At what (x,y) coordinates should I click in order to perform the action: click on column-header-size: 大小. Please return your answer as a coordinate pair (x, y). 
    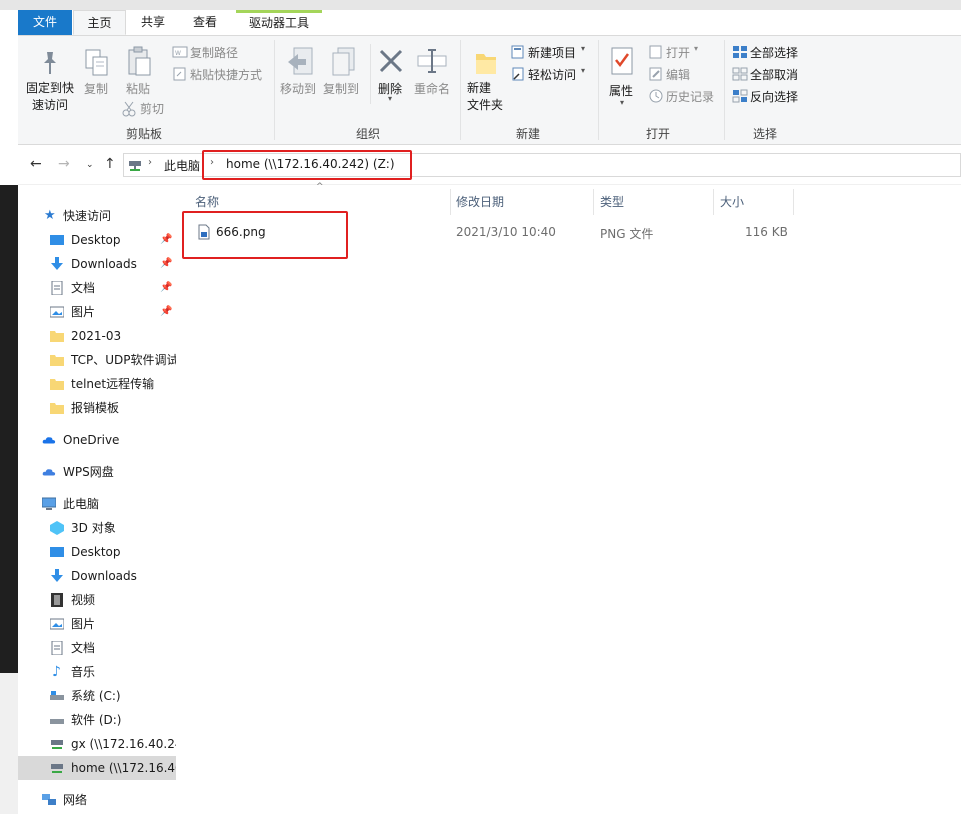
    Looking at the image, I should click on (732, 201).